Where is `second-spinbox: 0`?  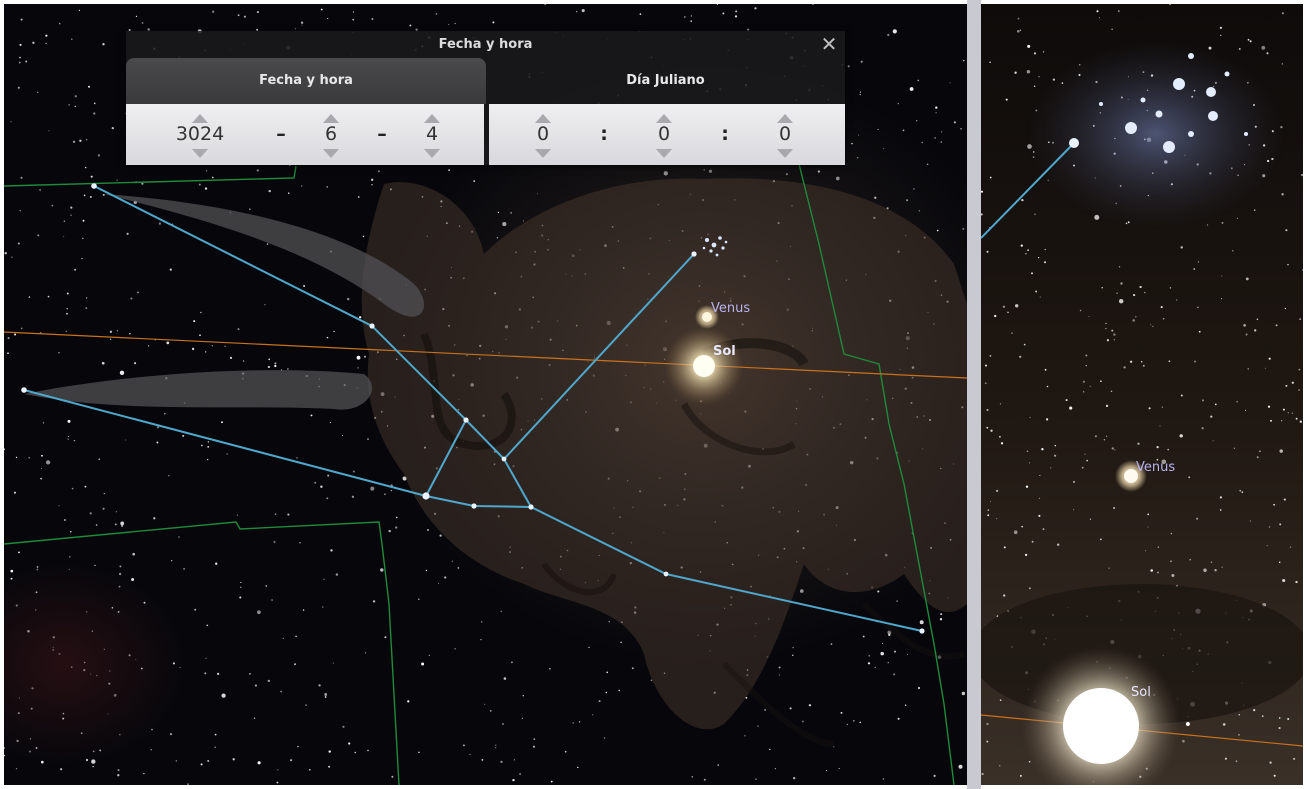
second-spinbox: 0 is located at coordinates (785, 134).